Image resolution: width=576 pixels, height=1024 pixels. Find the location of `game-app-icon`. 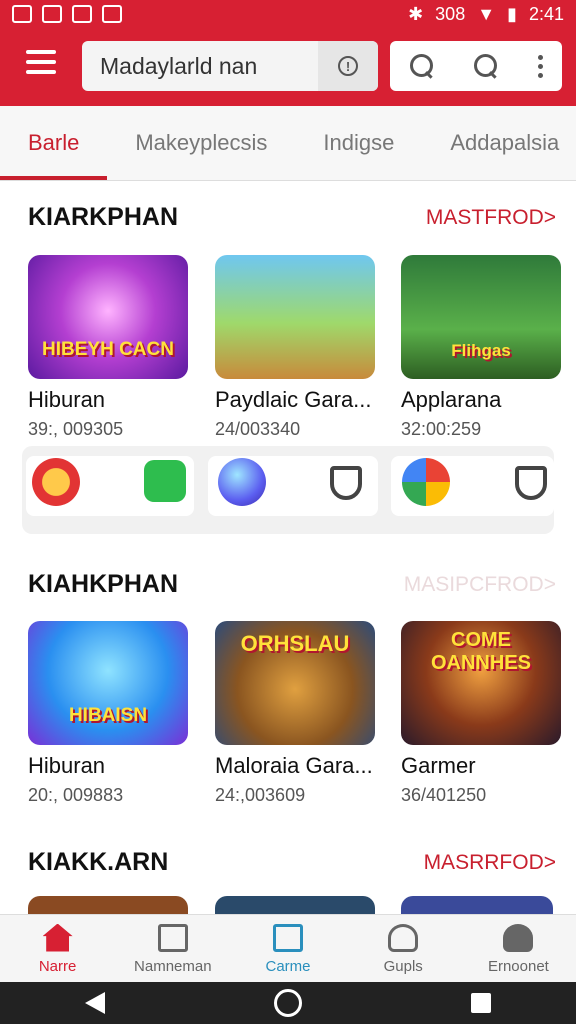

game-app-icon is located at coordinates (56, 482).